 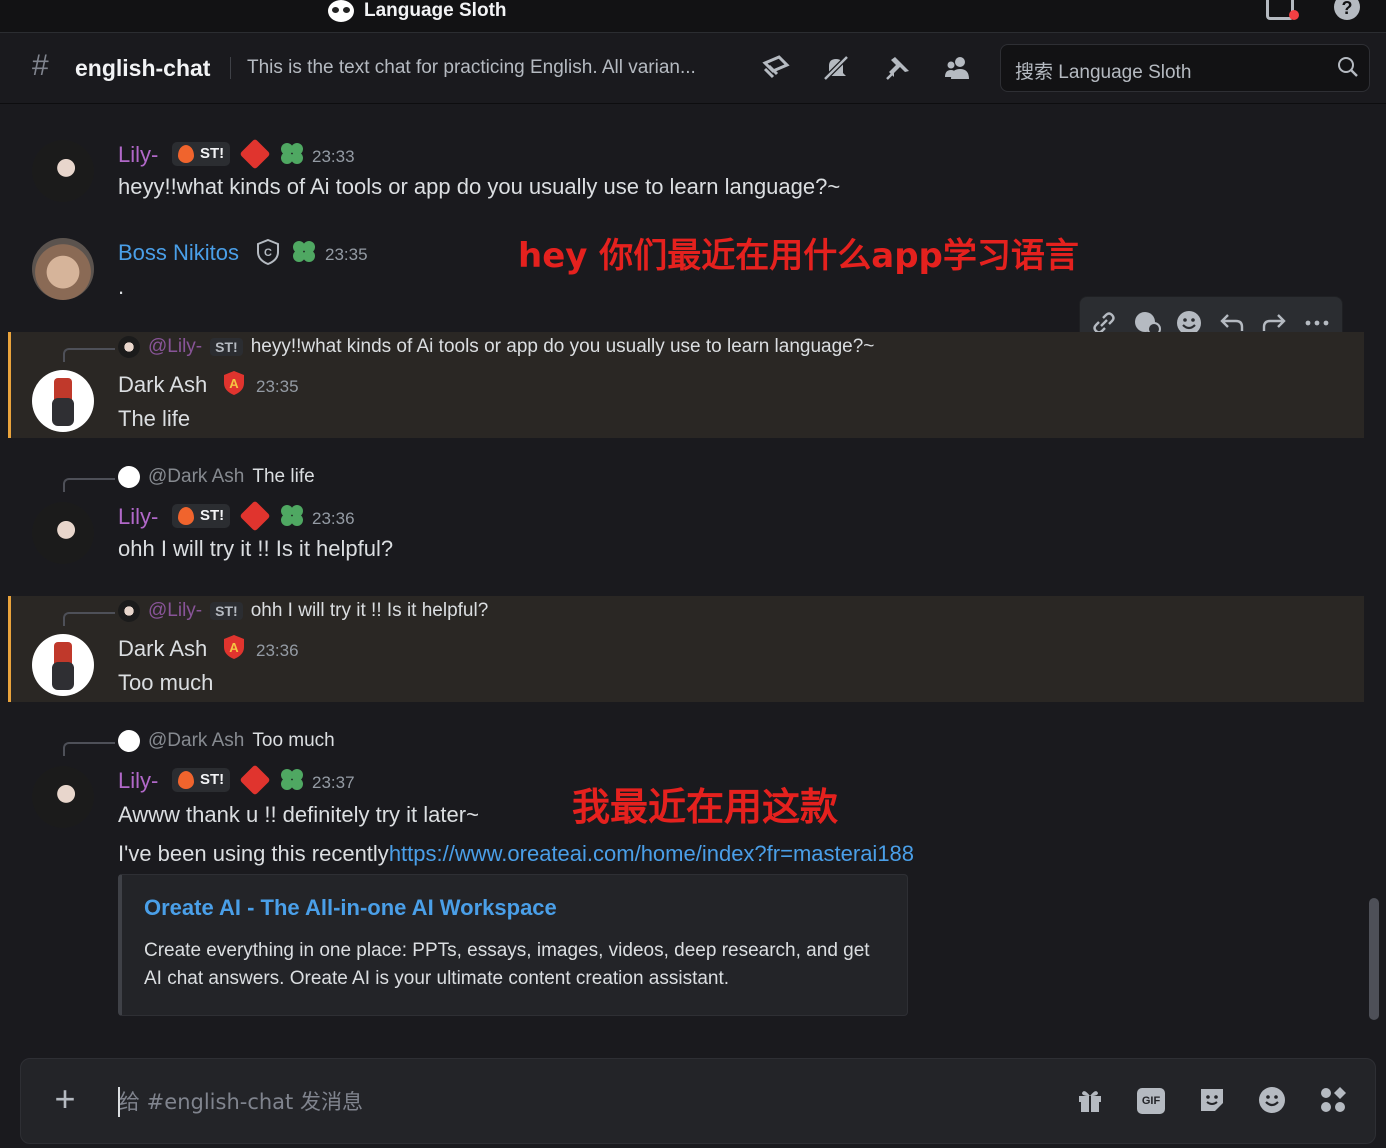 I want to click on embed-title: Oreate AI - The All-in-one AI Workspace, so click(x=350, y=908).